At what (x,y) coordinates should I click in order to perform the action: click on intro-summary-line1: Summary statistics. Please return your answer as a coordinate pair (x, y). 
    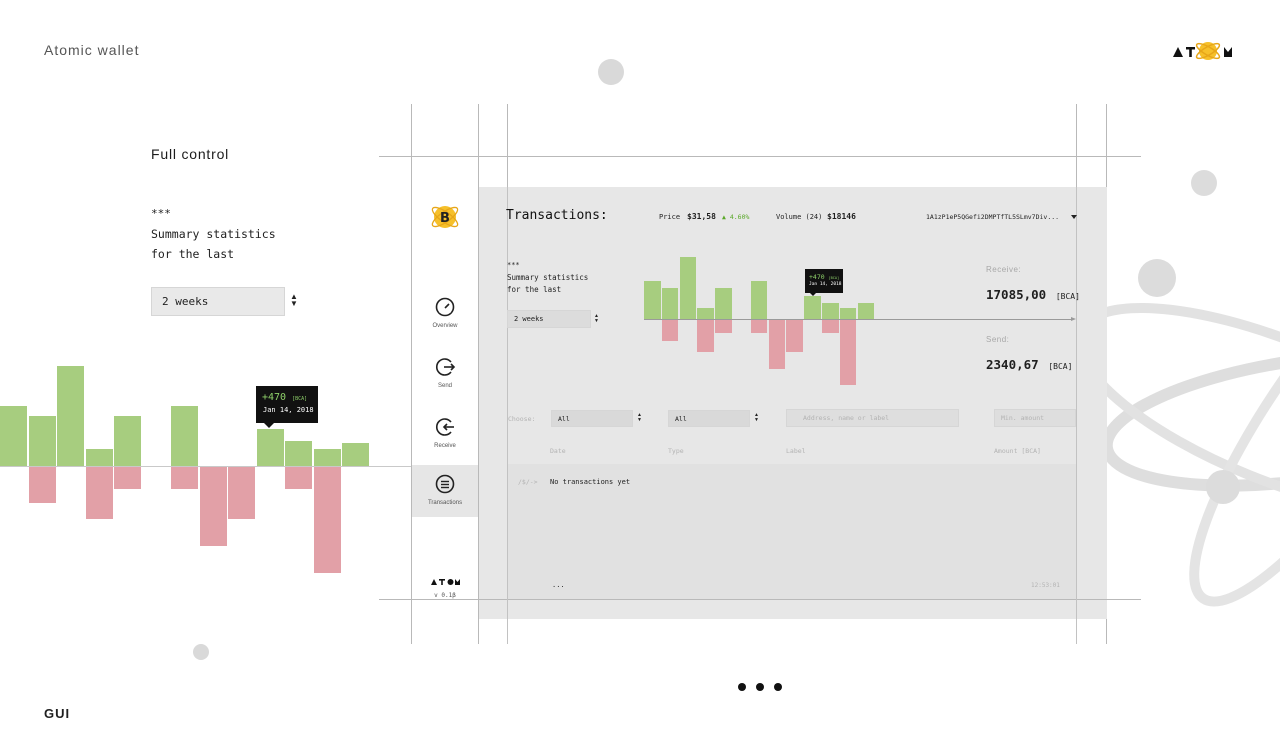
    Looking at the image, I should click on (213, 234).